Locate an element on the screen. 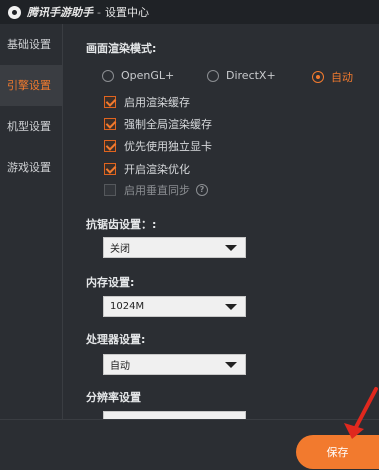 The width and height of the screenshot is (379, 470). cpu-select: 自动 is located at coordinates (174, 364).